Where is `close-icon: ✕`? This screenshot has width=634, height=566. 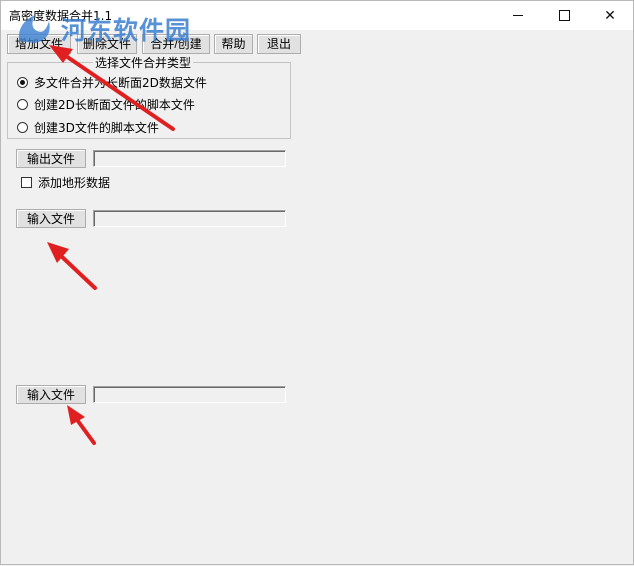
close-icon: ✕ is located at coordinates (610, 15).